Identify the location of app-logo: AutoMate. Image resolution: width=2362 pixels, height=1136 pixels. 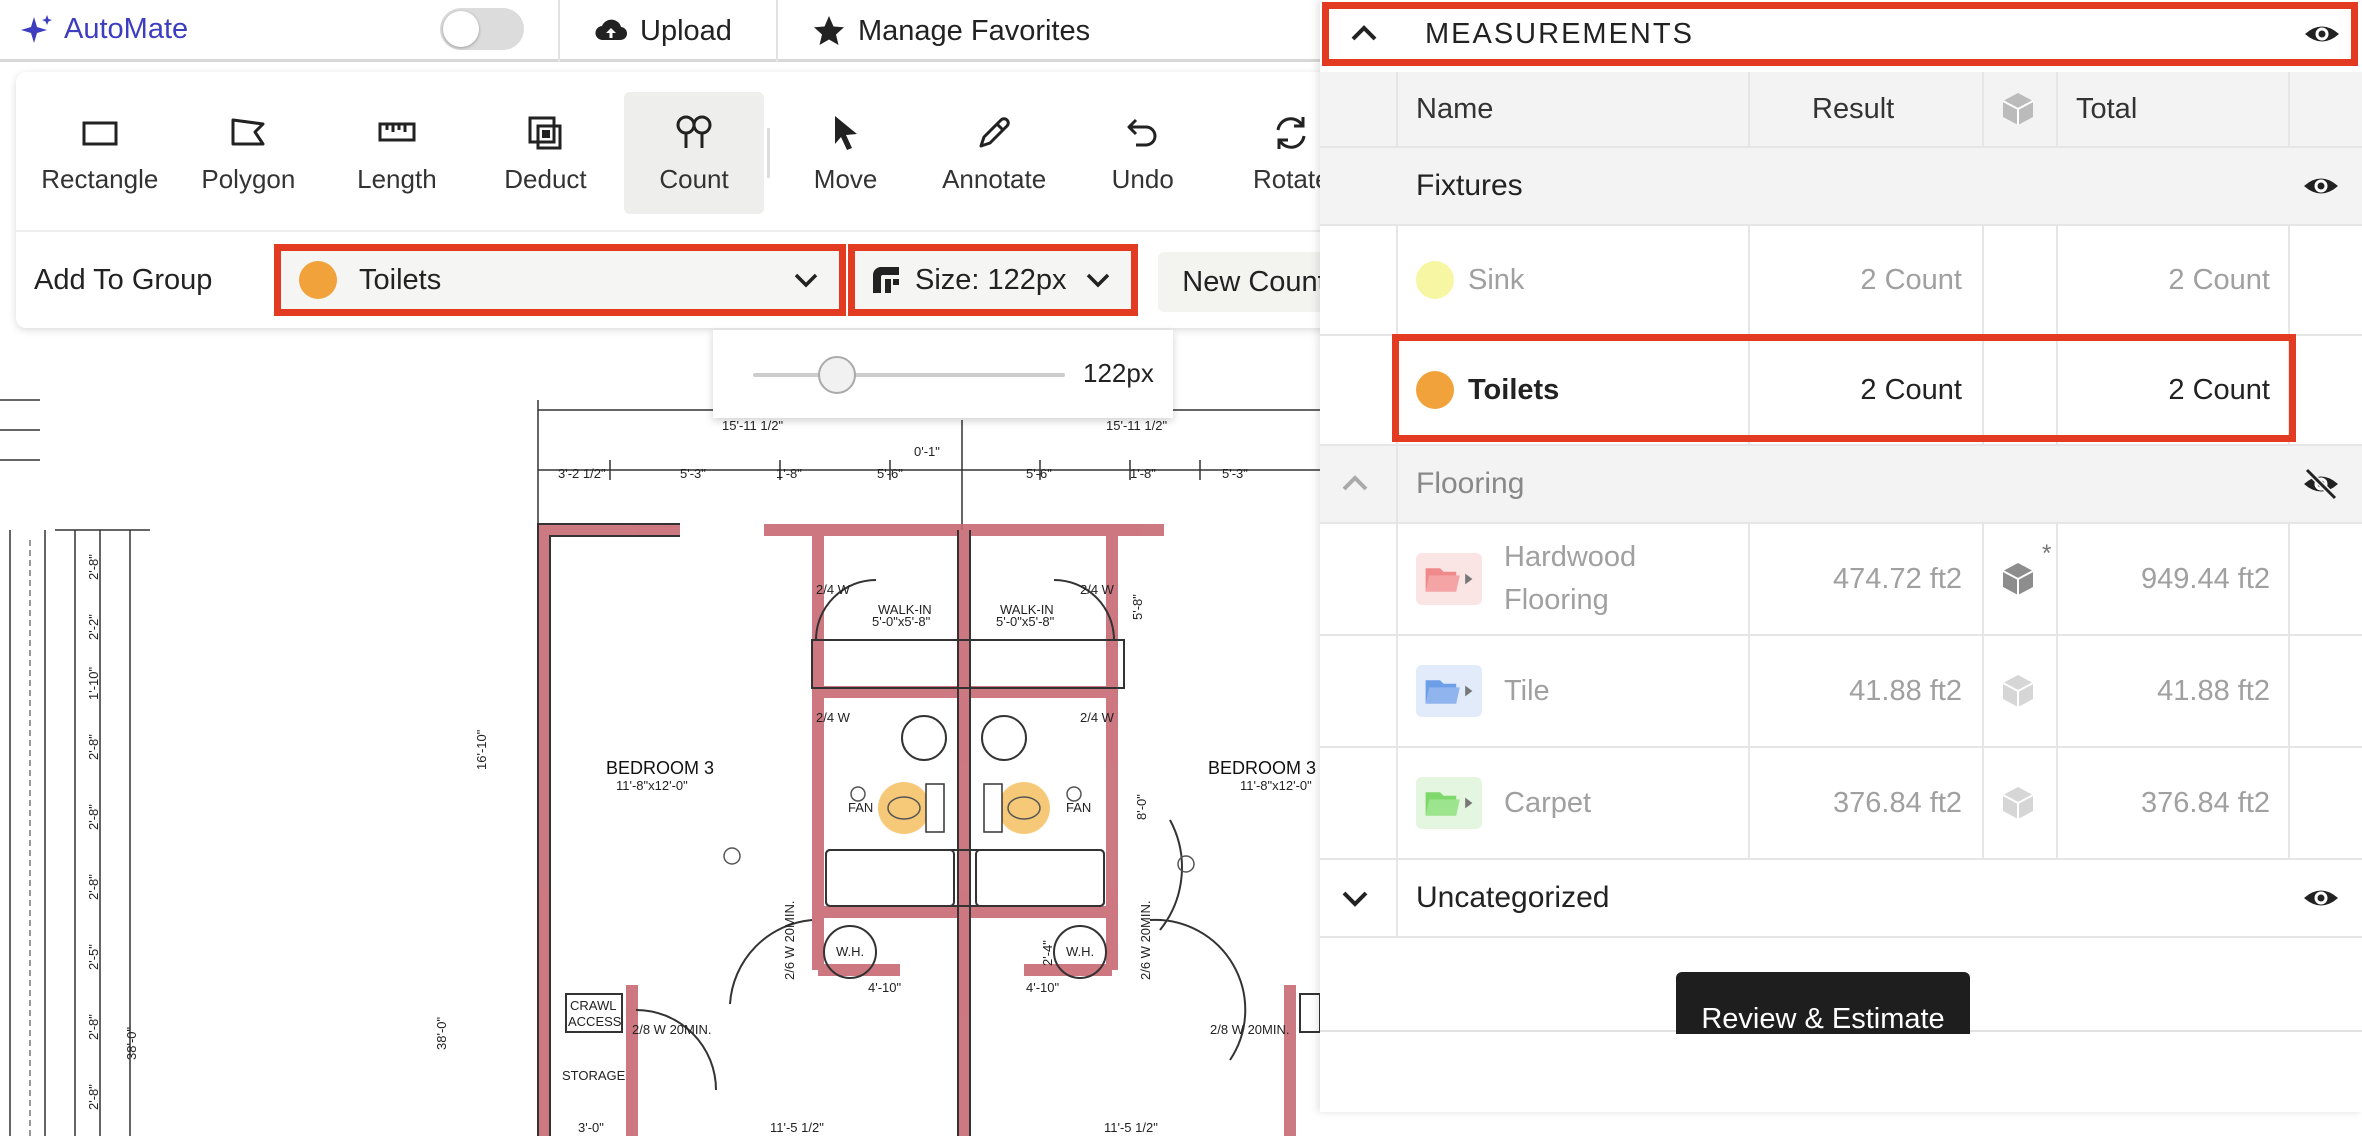
(210, 30).